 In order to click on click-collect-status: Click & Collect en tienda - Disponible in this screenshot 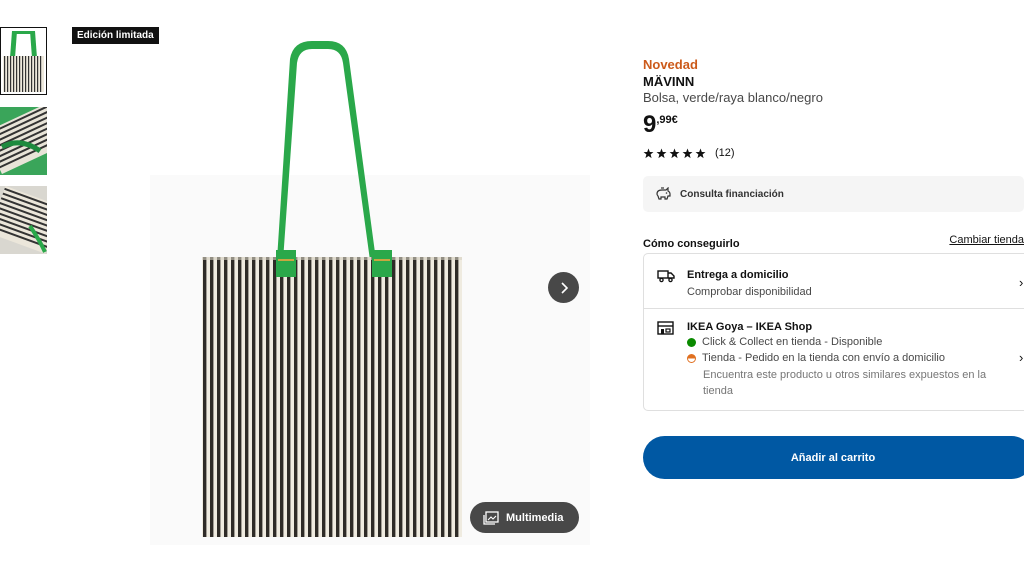, I will do `click(784, 342)`.